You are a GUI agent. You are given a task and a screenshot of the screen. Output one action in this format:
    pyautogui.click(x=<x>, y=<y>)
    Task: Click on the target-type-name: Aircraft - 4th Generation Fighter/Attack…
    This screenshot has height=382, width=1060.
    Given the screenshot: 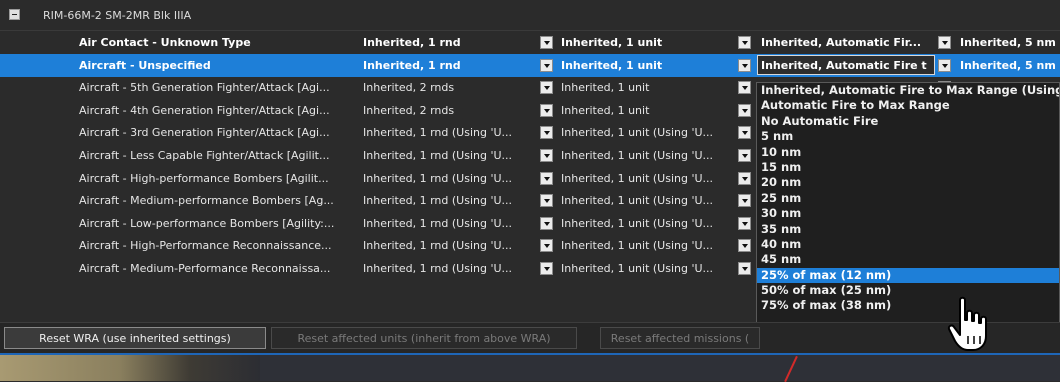 What is the action you would take?
    pyautogui.click(x=204, y=110)
    